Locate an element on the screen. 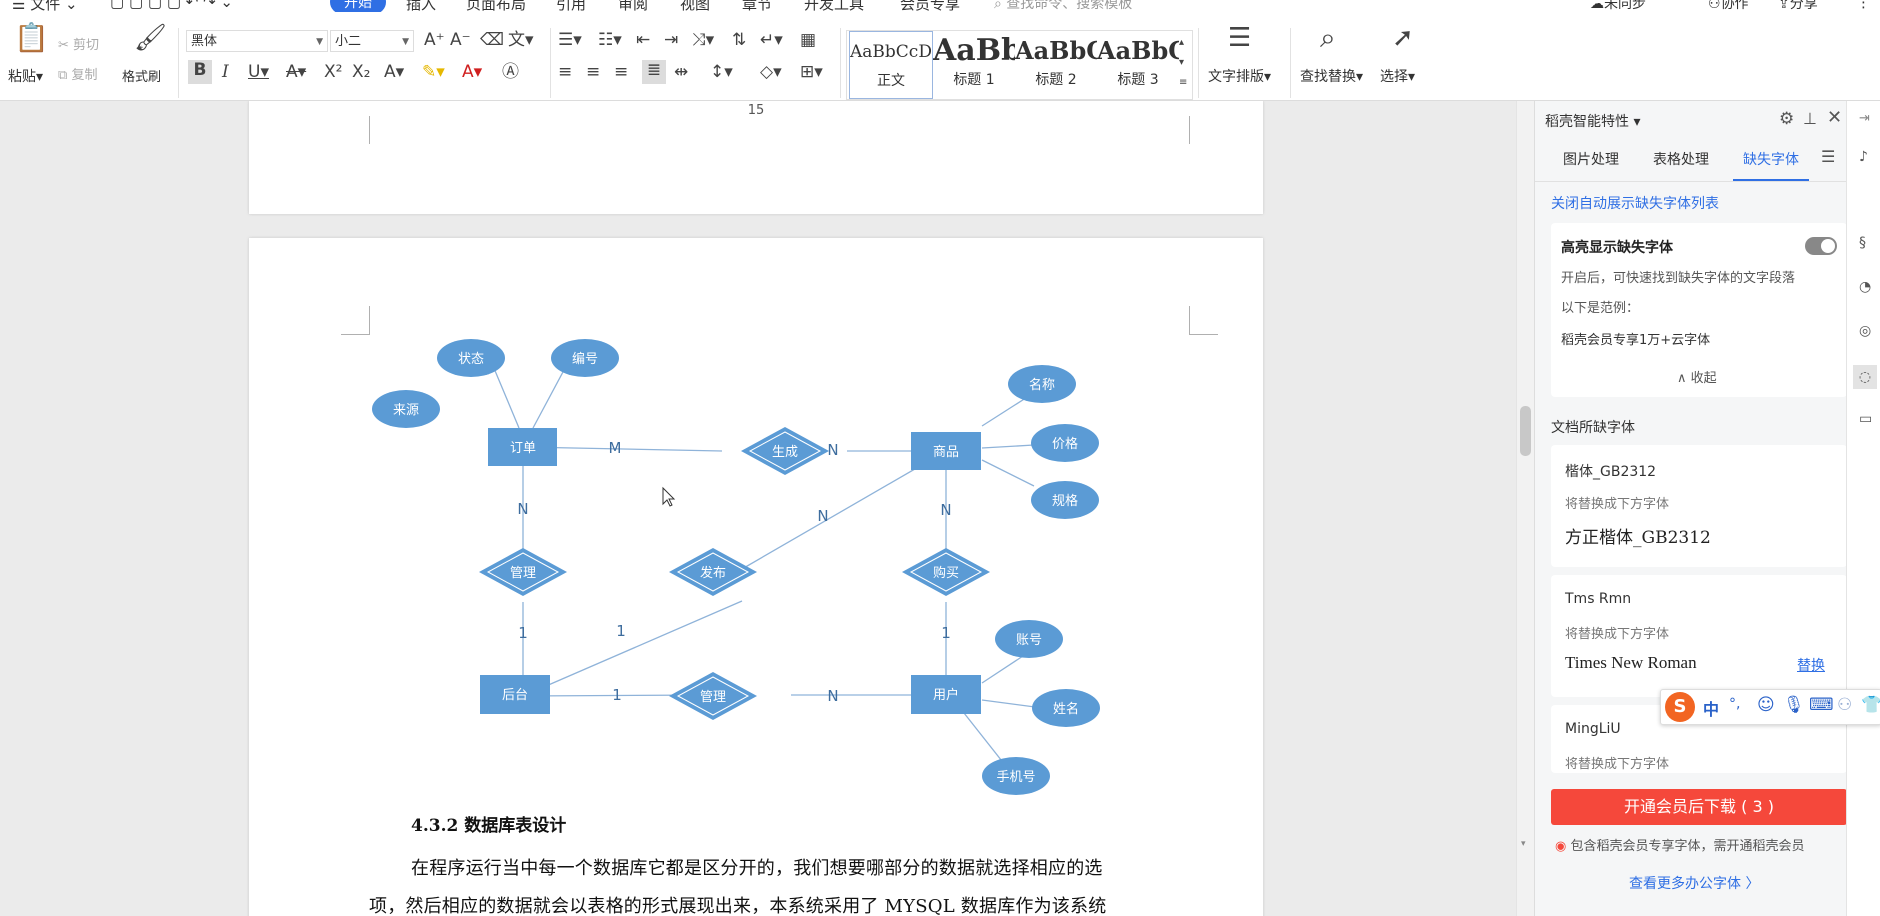 This screenshot has width=1880, height=916. format-painter-button: 格式刷 is located at coordinates (141, 75).